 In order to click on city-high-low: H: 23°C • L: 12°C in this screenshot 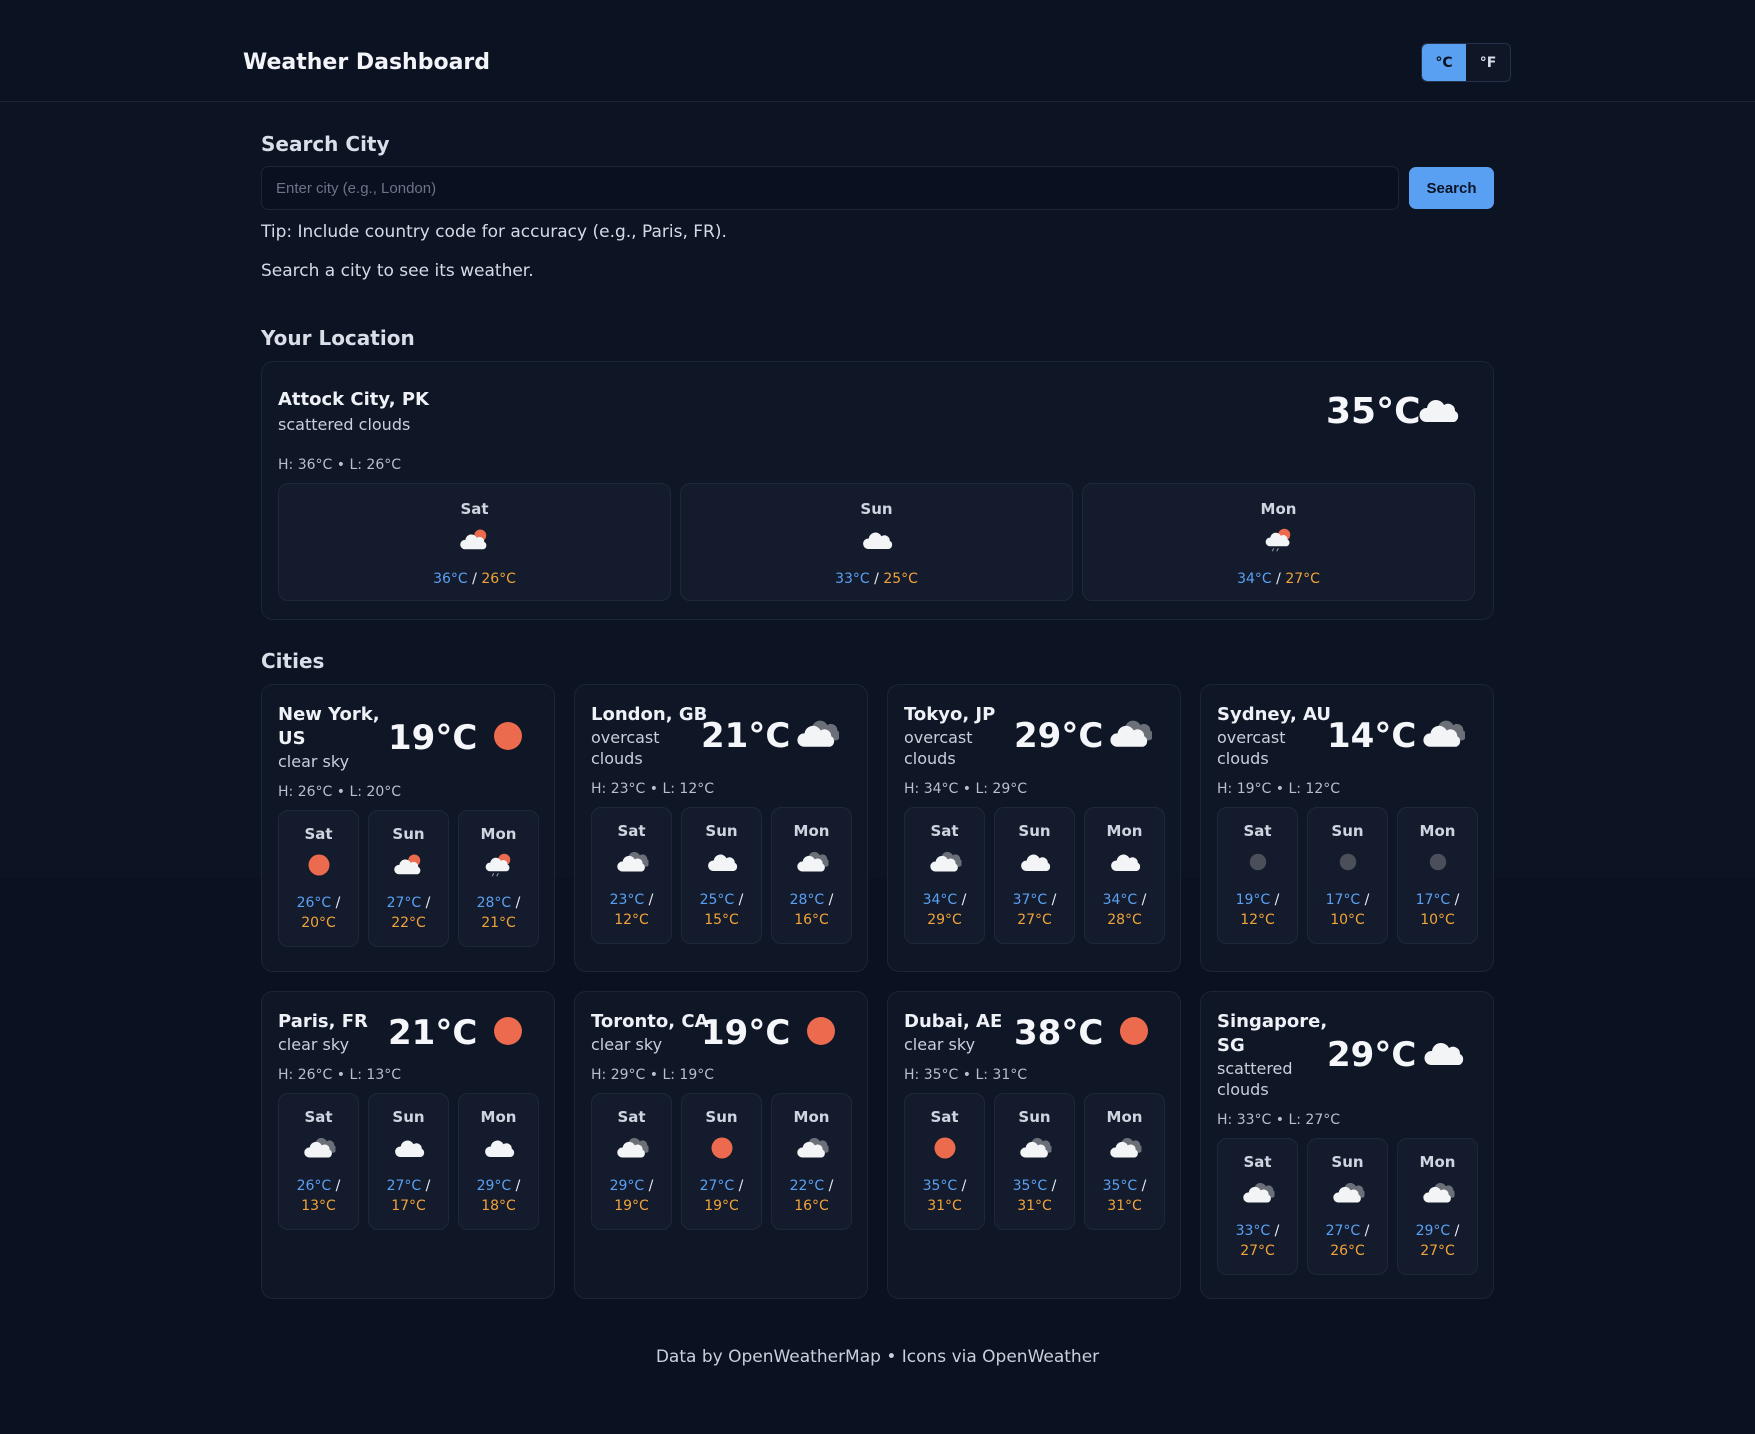, I will do `click(652, 789)`.